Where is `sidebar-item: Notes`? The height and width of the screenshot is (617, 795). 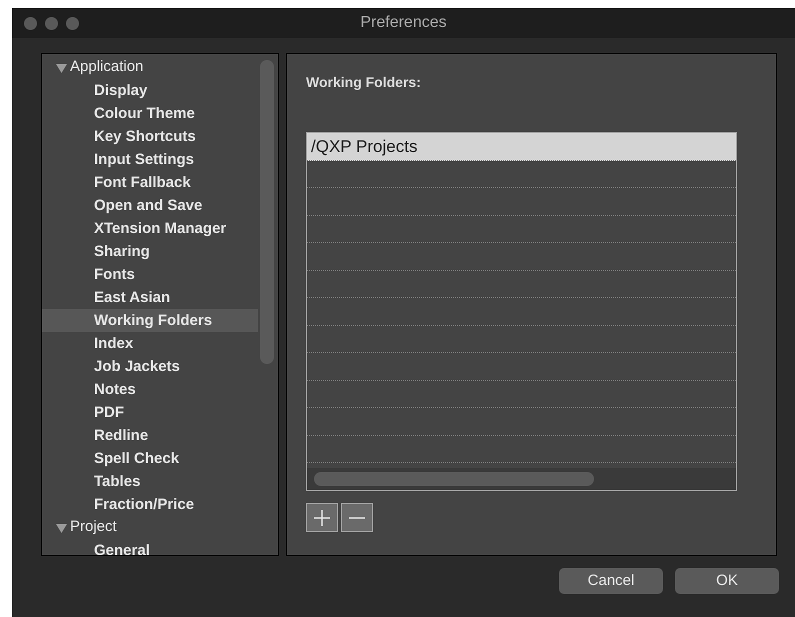 sidebar-item: Notes is located at coordinates (150, 389).